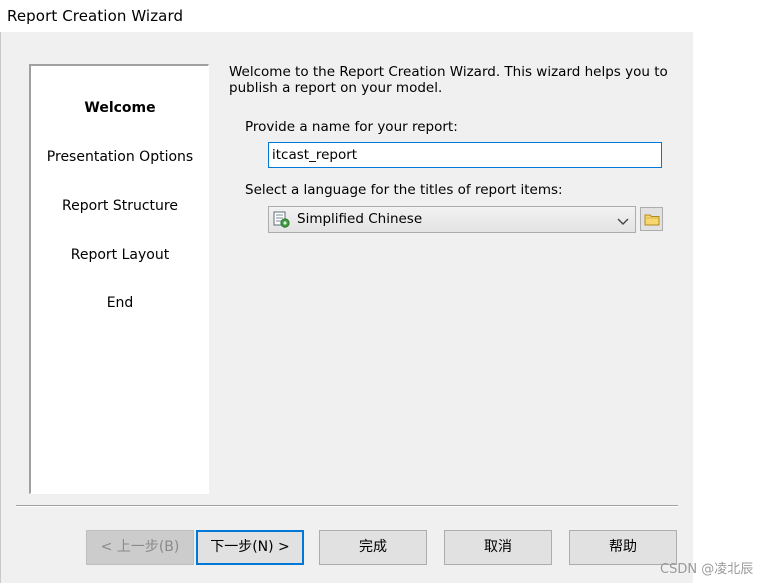 This screenshot has height=583, width=777. Describe the element at coordinates (347, 506) in the screenshot. I see `button-separator` at that location.